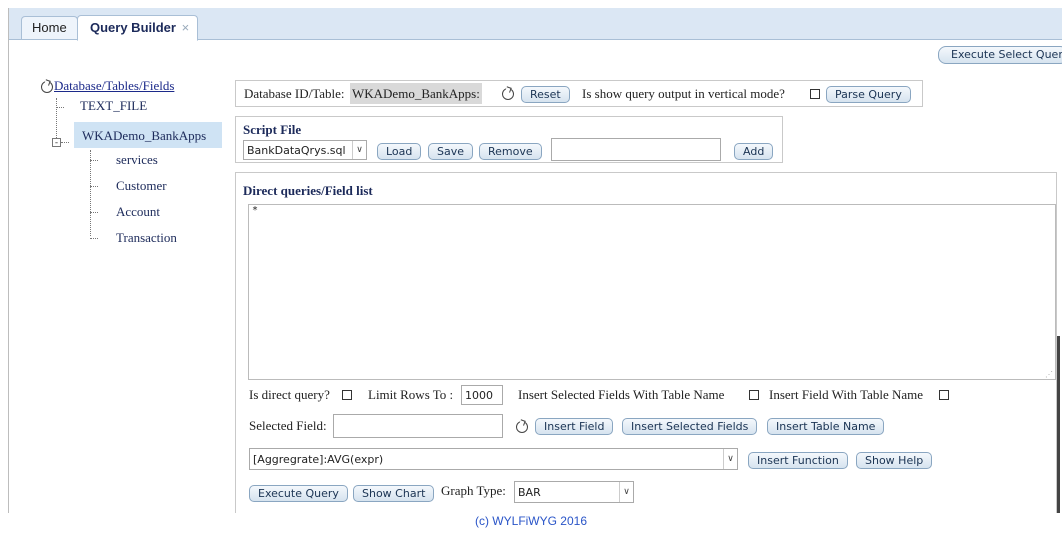 Image resolution: width=1062 pixels, height=538 pixels. What do you see at coordinates (798, 460) in the screenshot?
I see `insert-function-button: Insert Function` at bounding box center [798, 460].